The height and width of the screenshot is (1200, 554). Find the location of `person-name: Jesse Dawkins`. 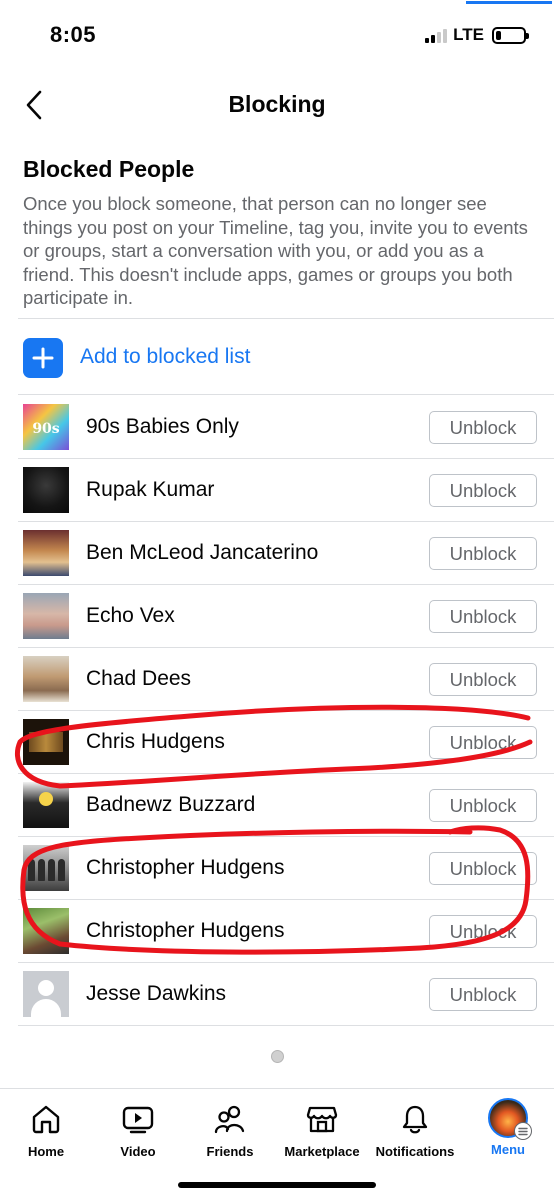

person-name: Jesse Dawkins is located at coordinates (156, 994).